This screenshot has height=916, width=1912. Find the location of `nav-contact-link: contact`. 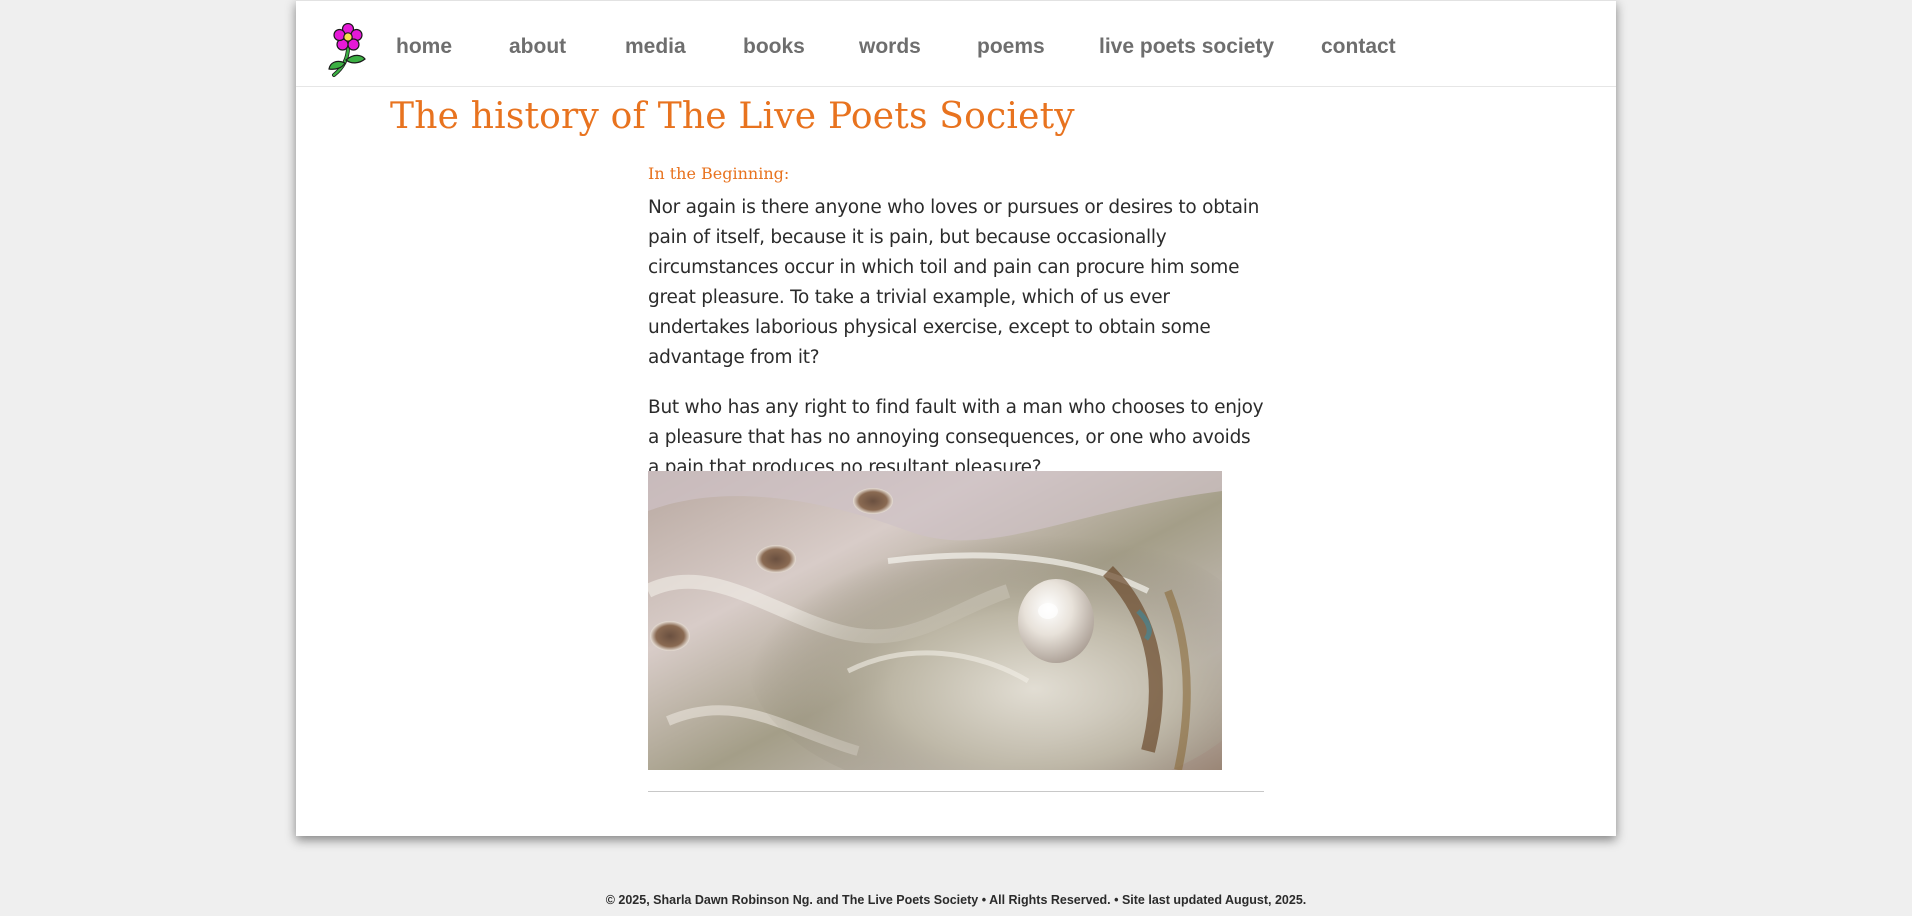

nav-contact-link: contact is located at coordinates (1358, 47).